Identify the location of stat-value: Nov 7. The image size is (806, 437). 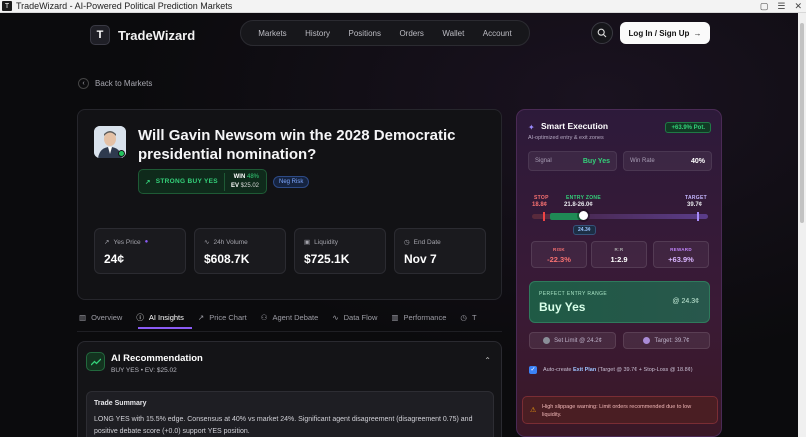
(420, 259).